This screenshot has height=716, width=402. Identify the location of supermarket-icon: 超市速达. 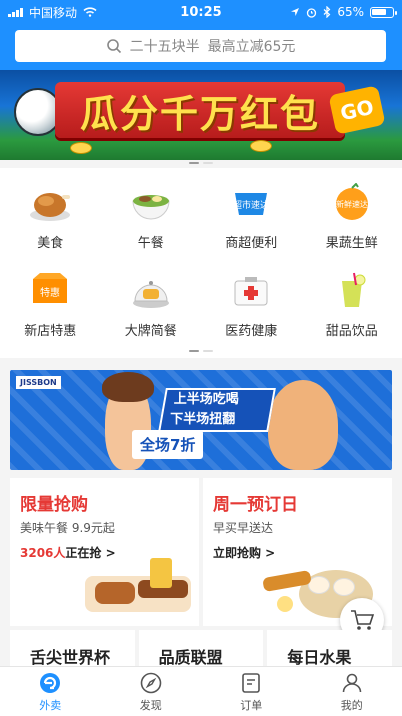
(251, 203).